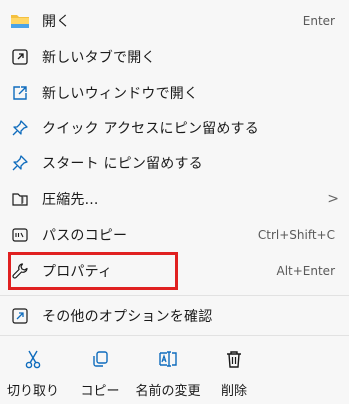 The image size is (349, 404). I want to click on copy-label: コピー, so click(100, 391).